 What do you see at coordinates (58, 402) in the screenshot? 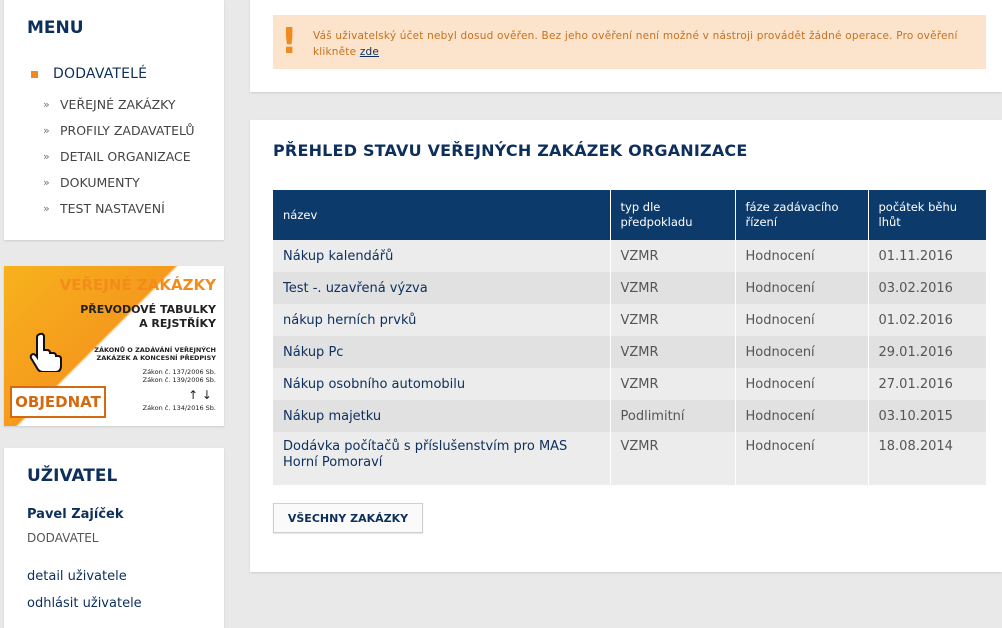
I see `order-button: OBJEDNAT` at bounding box center [58, 402].